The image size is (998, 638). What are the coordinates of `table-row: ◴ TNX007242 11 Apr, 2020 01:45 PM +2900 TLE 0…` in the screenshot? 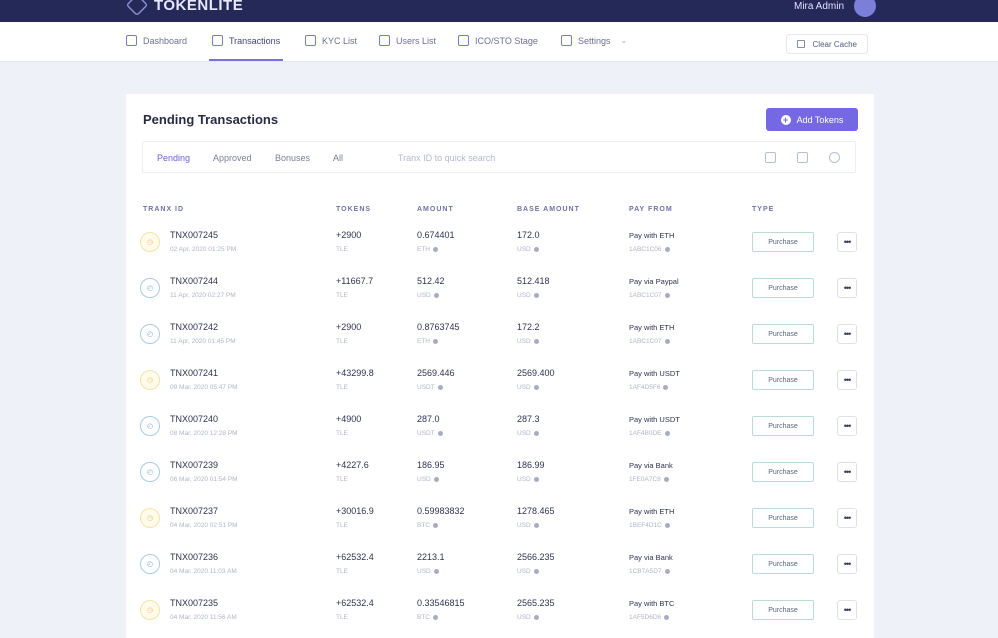 It's located at (500, 335).